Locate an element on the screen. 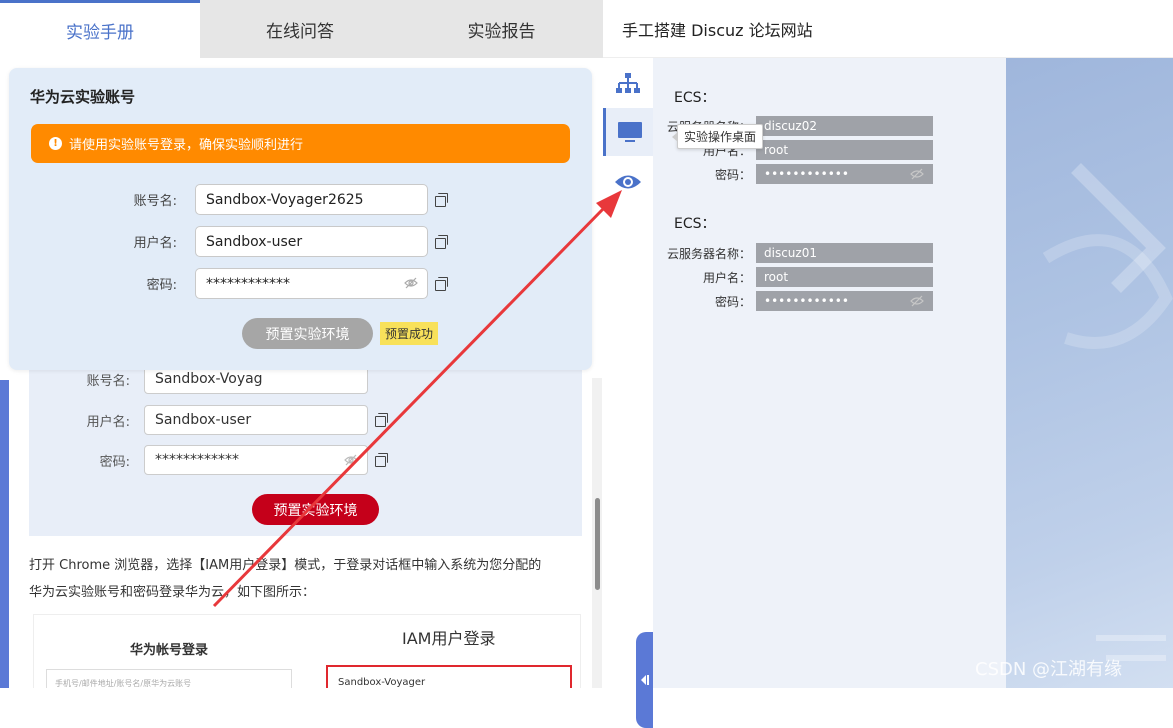 Image resolution: width=1173 pixels, height=728 pixels. doc-username-input: Sandbox-user is located at coordinates (256, 420).